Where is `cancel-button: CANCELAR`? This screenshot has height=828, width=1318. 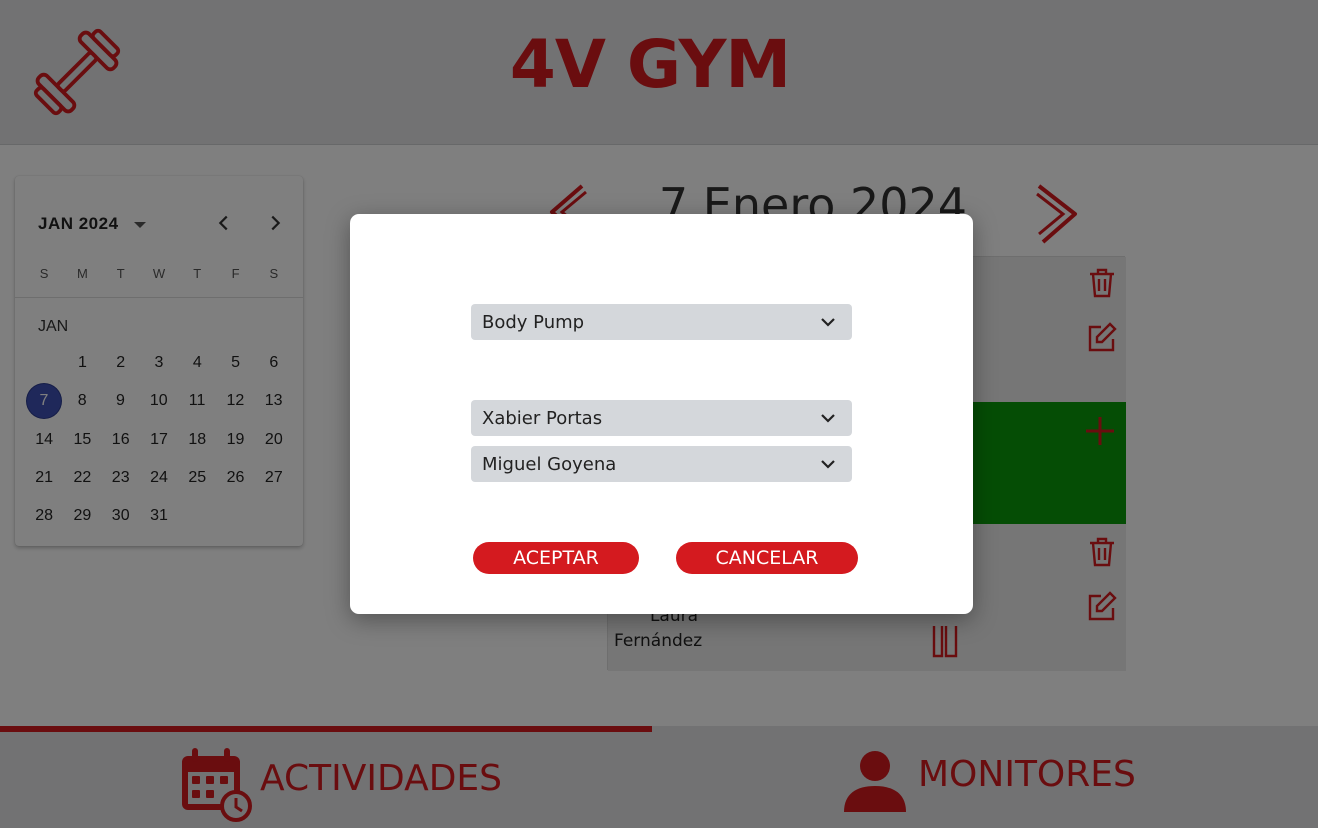
cancel-button: CANCELAR is located at coordinates (767, 558).